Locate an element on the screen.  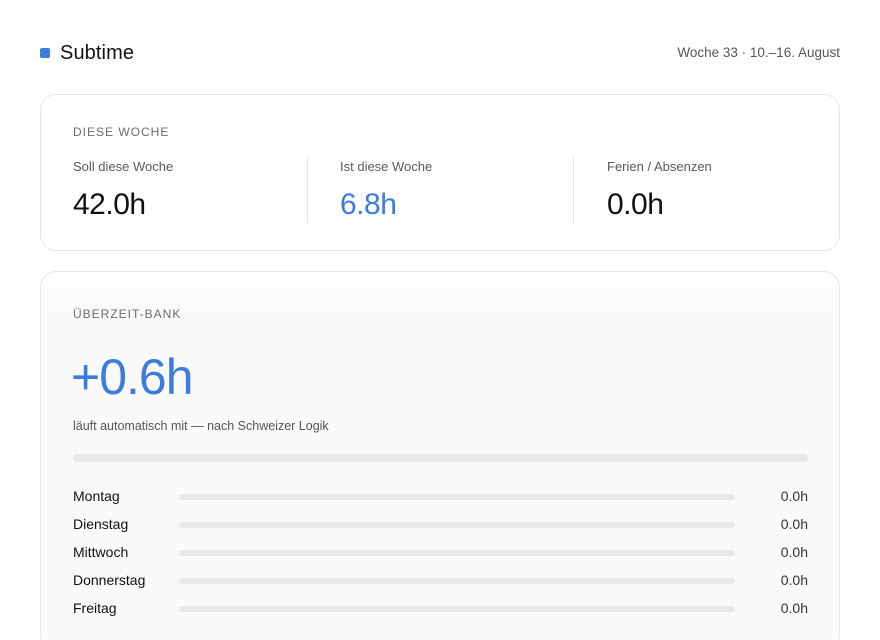
day-row-freitag: Freitag 0.0h is located at coordinates (440, 613).